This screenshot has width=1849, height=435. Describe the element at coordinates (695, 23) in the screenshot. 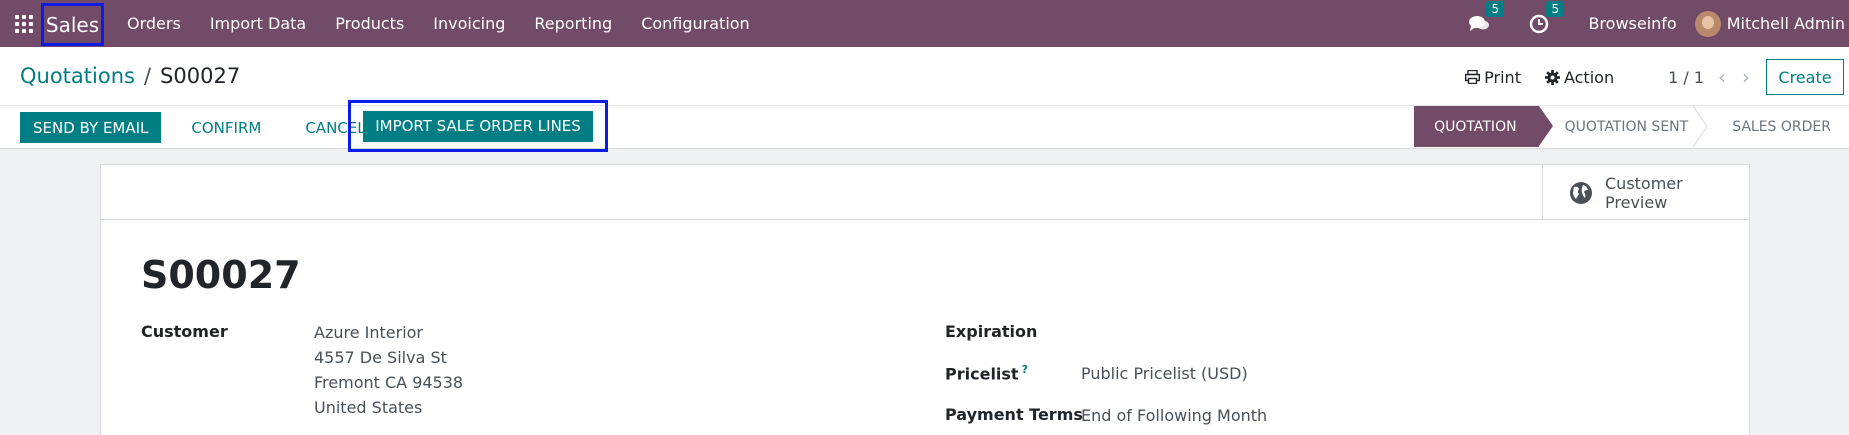

I see `menu-item-configuration: Configuration` at that location.